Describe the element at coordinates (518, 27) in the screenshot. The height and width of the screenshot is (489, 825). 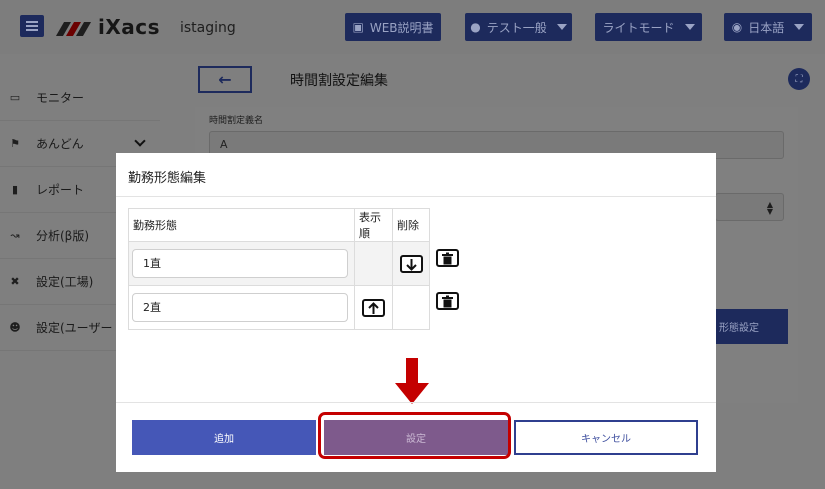
I see `user-menu-button: ● テスト一般` at that location.